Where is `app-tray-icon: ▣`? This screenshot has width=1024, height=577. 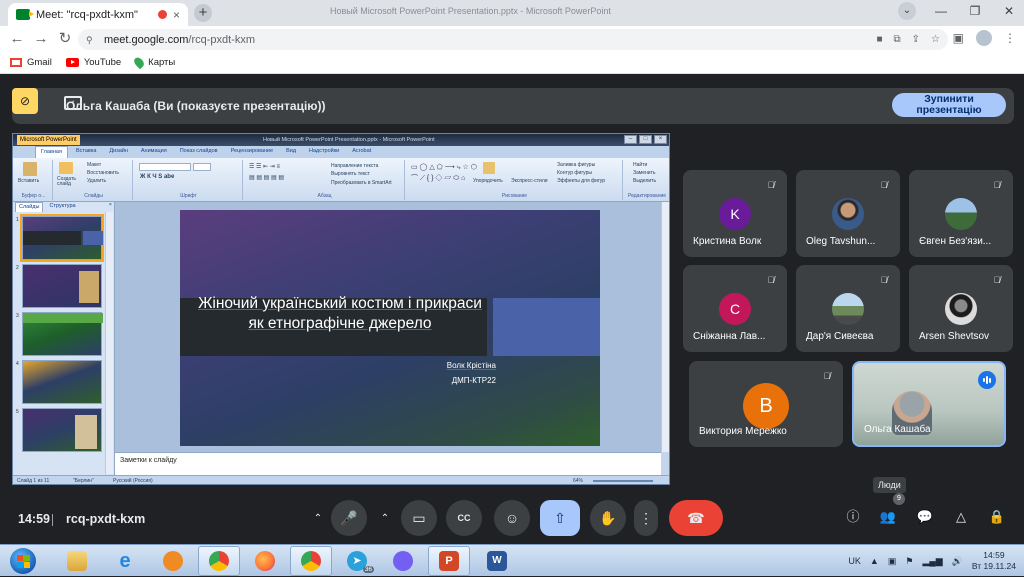 app-tray-icon: ▣ is located at coordinates (892, 561).